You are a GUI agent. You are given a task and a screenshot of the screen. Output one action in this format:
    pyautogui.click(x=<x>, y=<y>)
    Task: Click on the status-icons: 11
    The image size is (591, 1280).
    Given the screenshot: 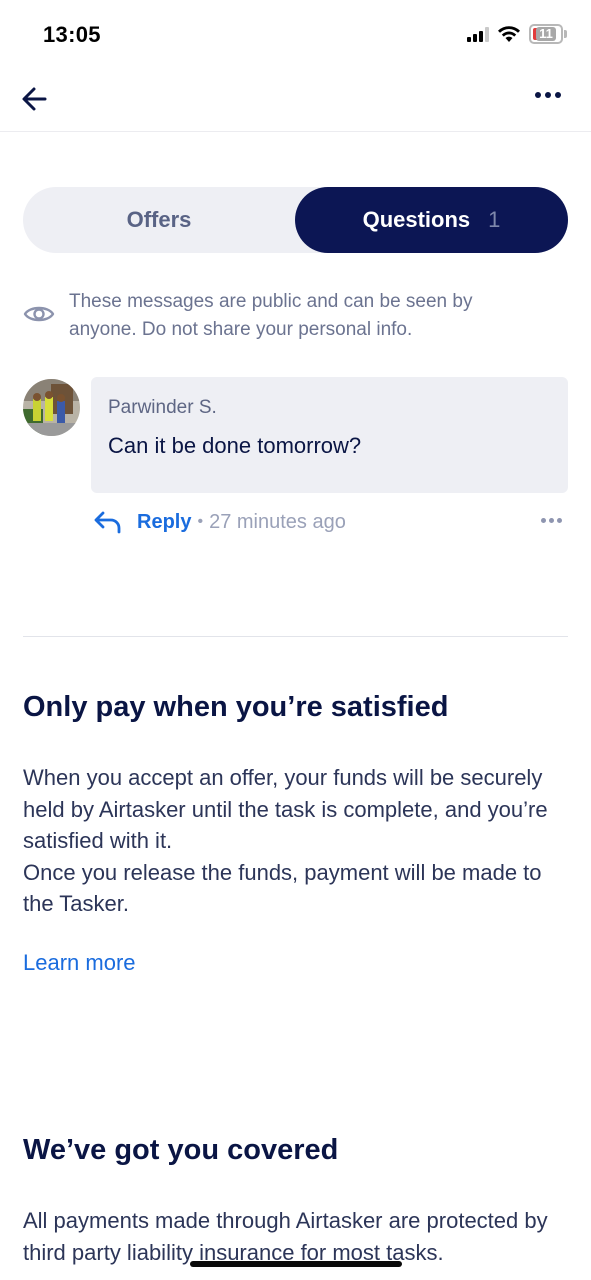 What is the action you would take?
    pyautogui.click(x=517, y=34)
    